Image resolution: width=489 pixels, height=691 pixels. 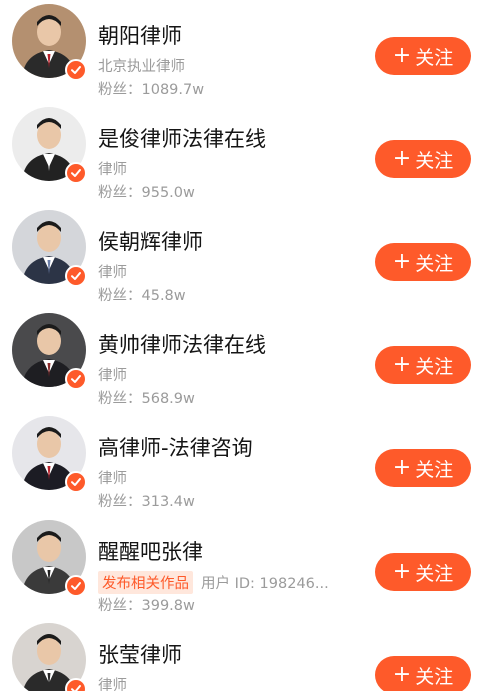 What do you see at coordinates (150, 242) in the screenshot?
I see `user-name: 侯朝辉律师` at bounding box center [150, 242].